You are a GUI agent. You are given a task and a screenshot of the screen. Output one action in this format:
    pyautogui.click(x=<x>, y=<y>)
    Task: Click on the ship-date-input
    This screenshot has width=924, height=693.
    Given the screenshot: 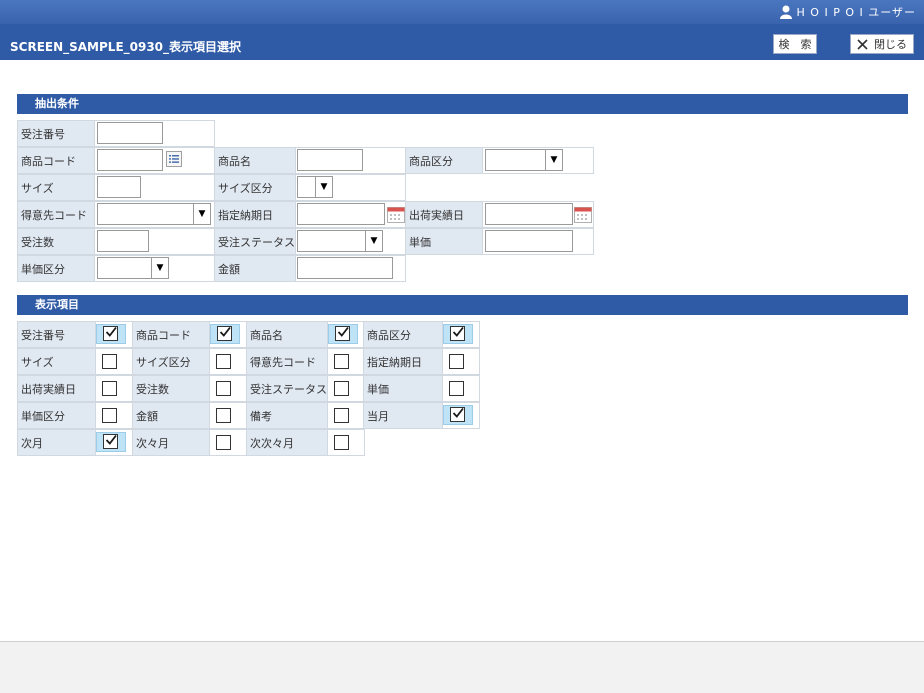 What is the action you would take?
    pyautogui.click(x=529, y=214)
    